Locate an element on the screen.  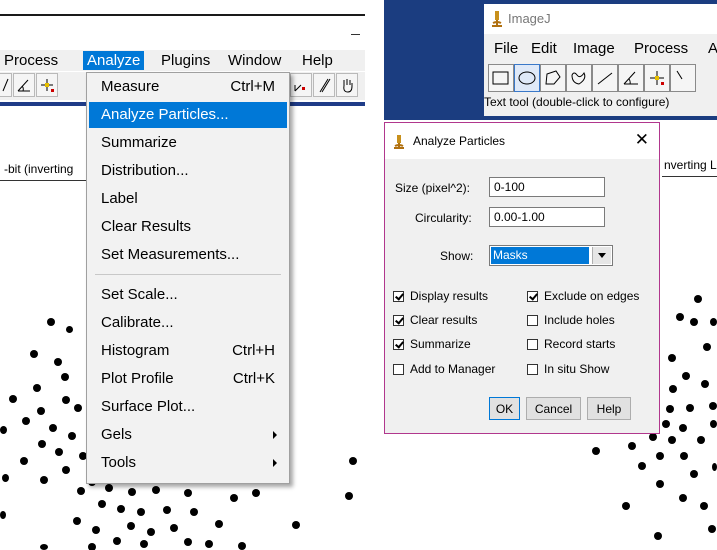
show-selected-value: Masks is located at coordinates (540, 255).